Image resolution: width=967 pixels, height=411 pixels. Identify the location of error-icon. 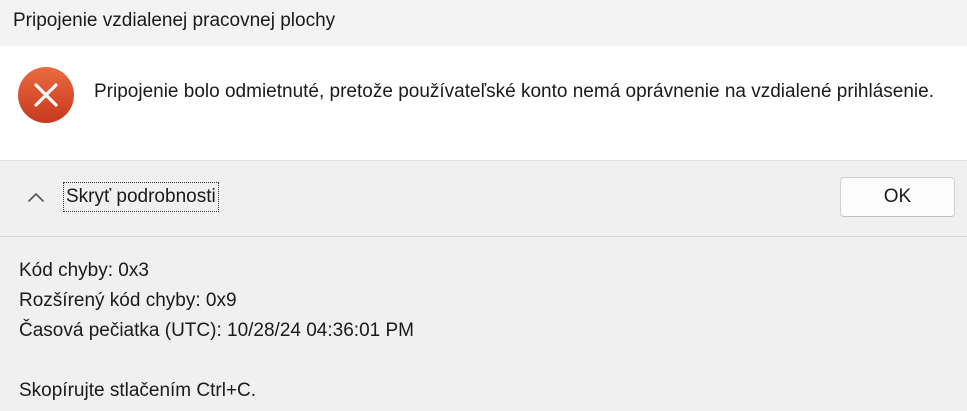
(46, 95).